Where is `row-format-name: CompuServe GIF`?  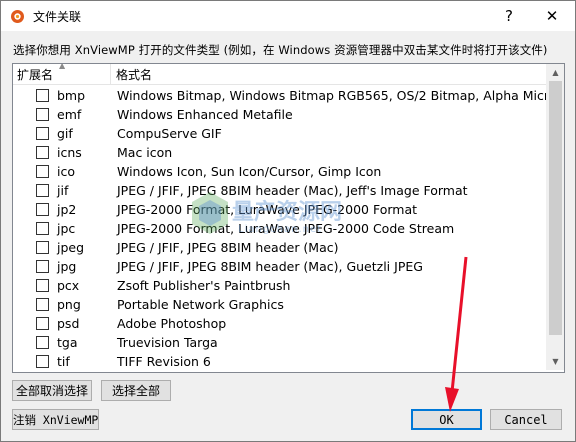 row-format-name: CompuServe GIF is located at coordinates (169, 133).